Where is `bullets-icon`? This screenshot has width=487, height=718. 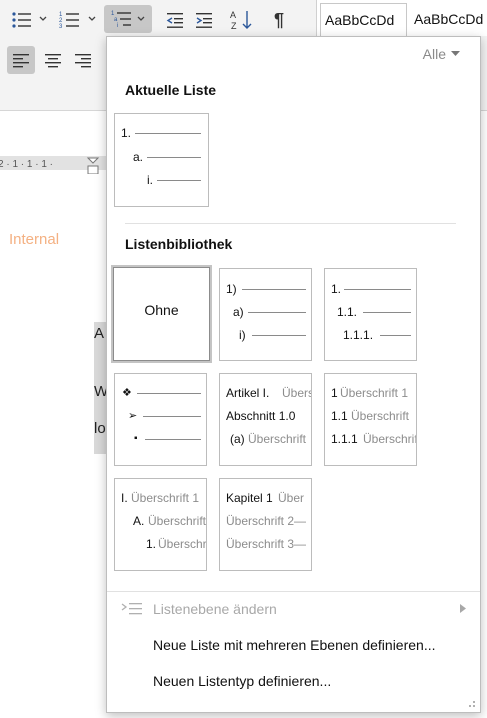
bullets-icon is located at coordinates (21, 20).